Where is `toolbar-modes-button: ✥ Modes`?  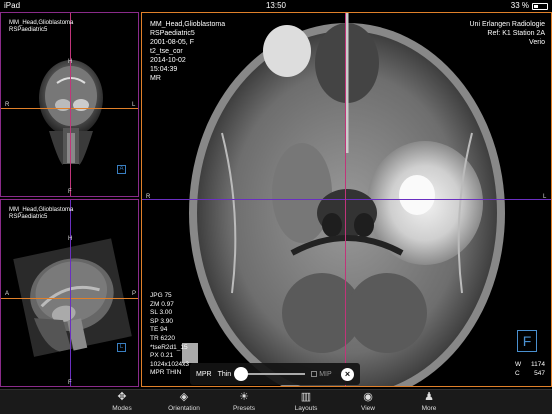 toolbar-modes-button: ✥ Modes is located at coordinates (122, 401).